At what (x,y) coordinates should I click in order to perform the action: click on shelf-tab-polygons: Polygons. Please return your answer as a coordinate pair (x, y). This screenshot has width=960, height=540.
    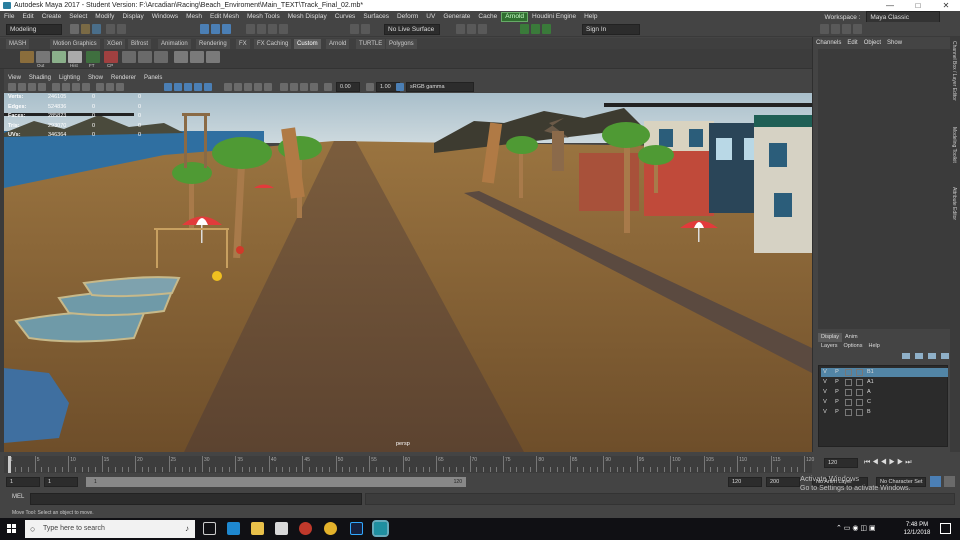
    Looking at the image, I should click on (401, 44).